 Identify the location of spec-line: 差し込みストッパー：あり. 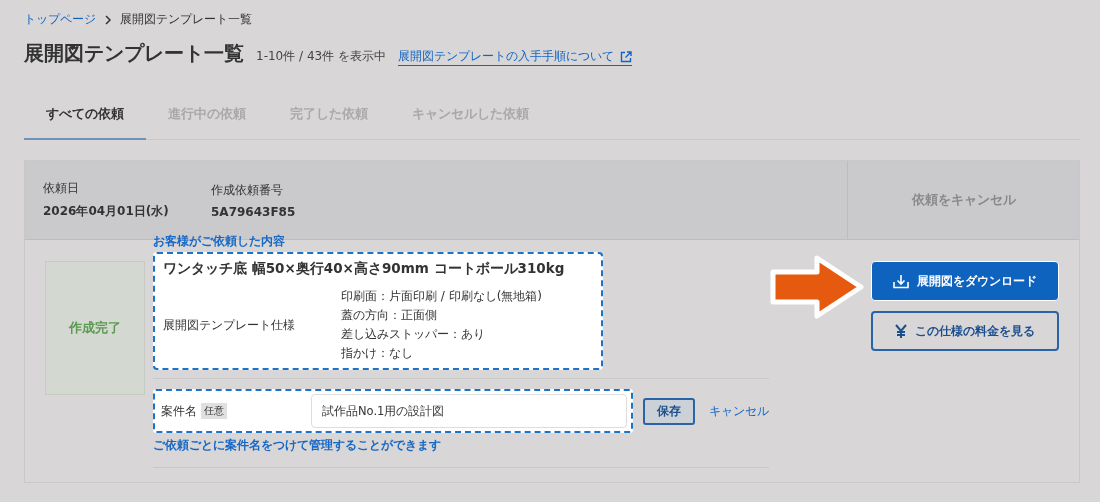
(413, 334).